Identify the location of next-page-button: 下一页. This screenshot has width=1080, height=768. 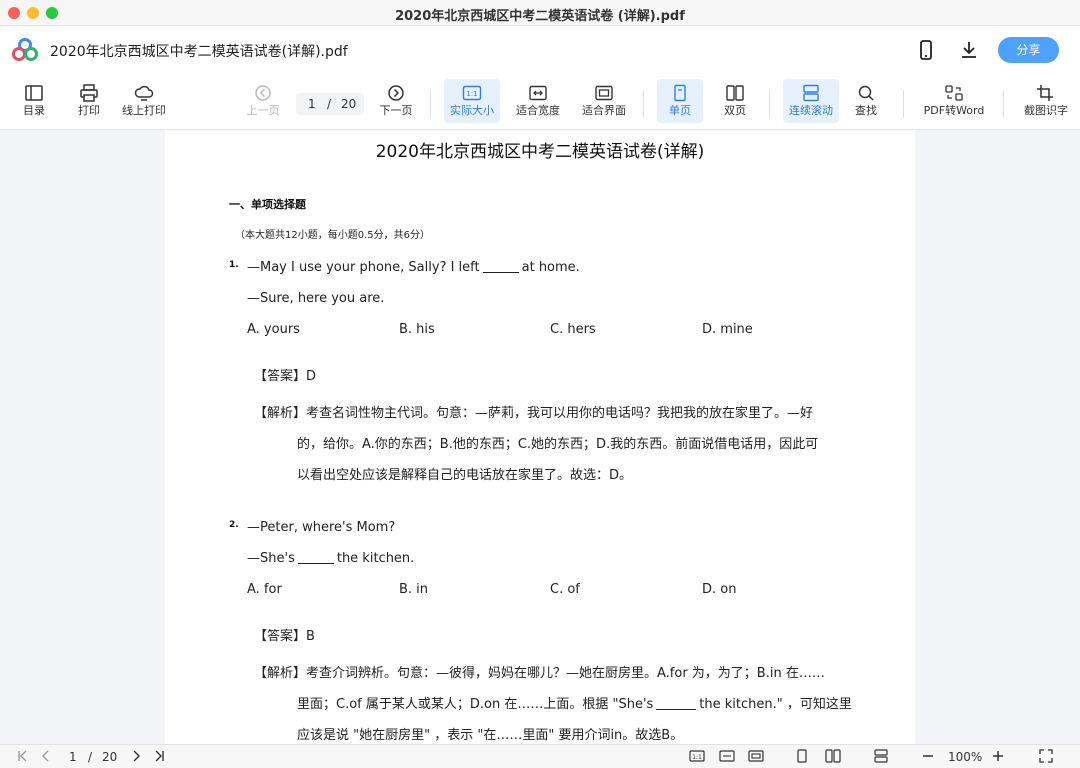
(396, 101).